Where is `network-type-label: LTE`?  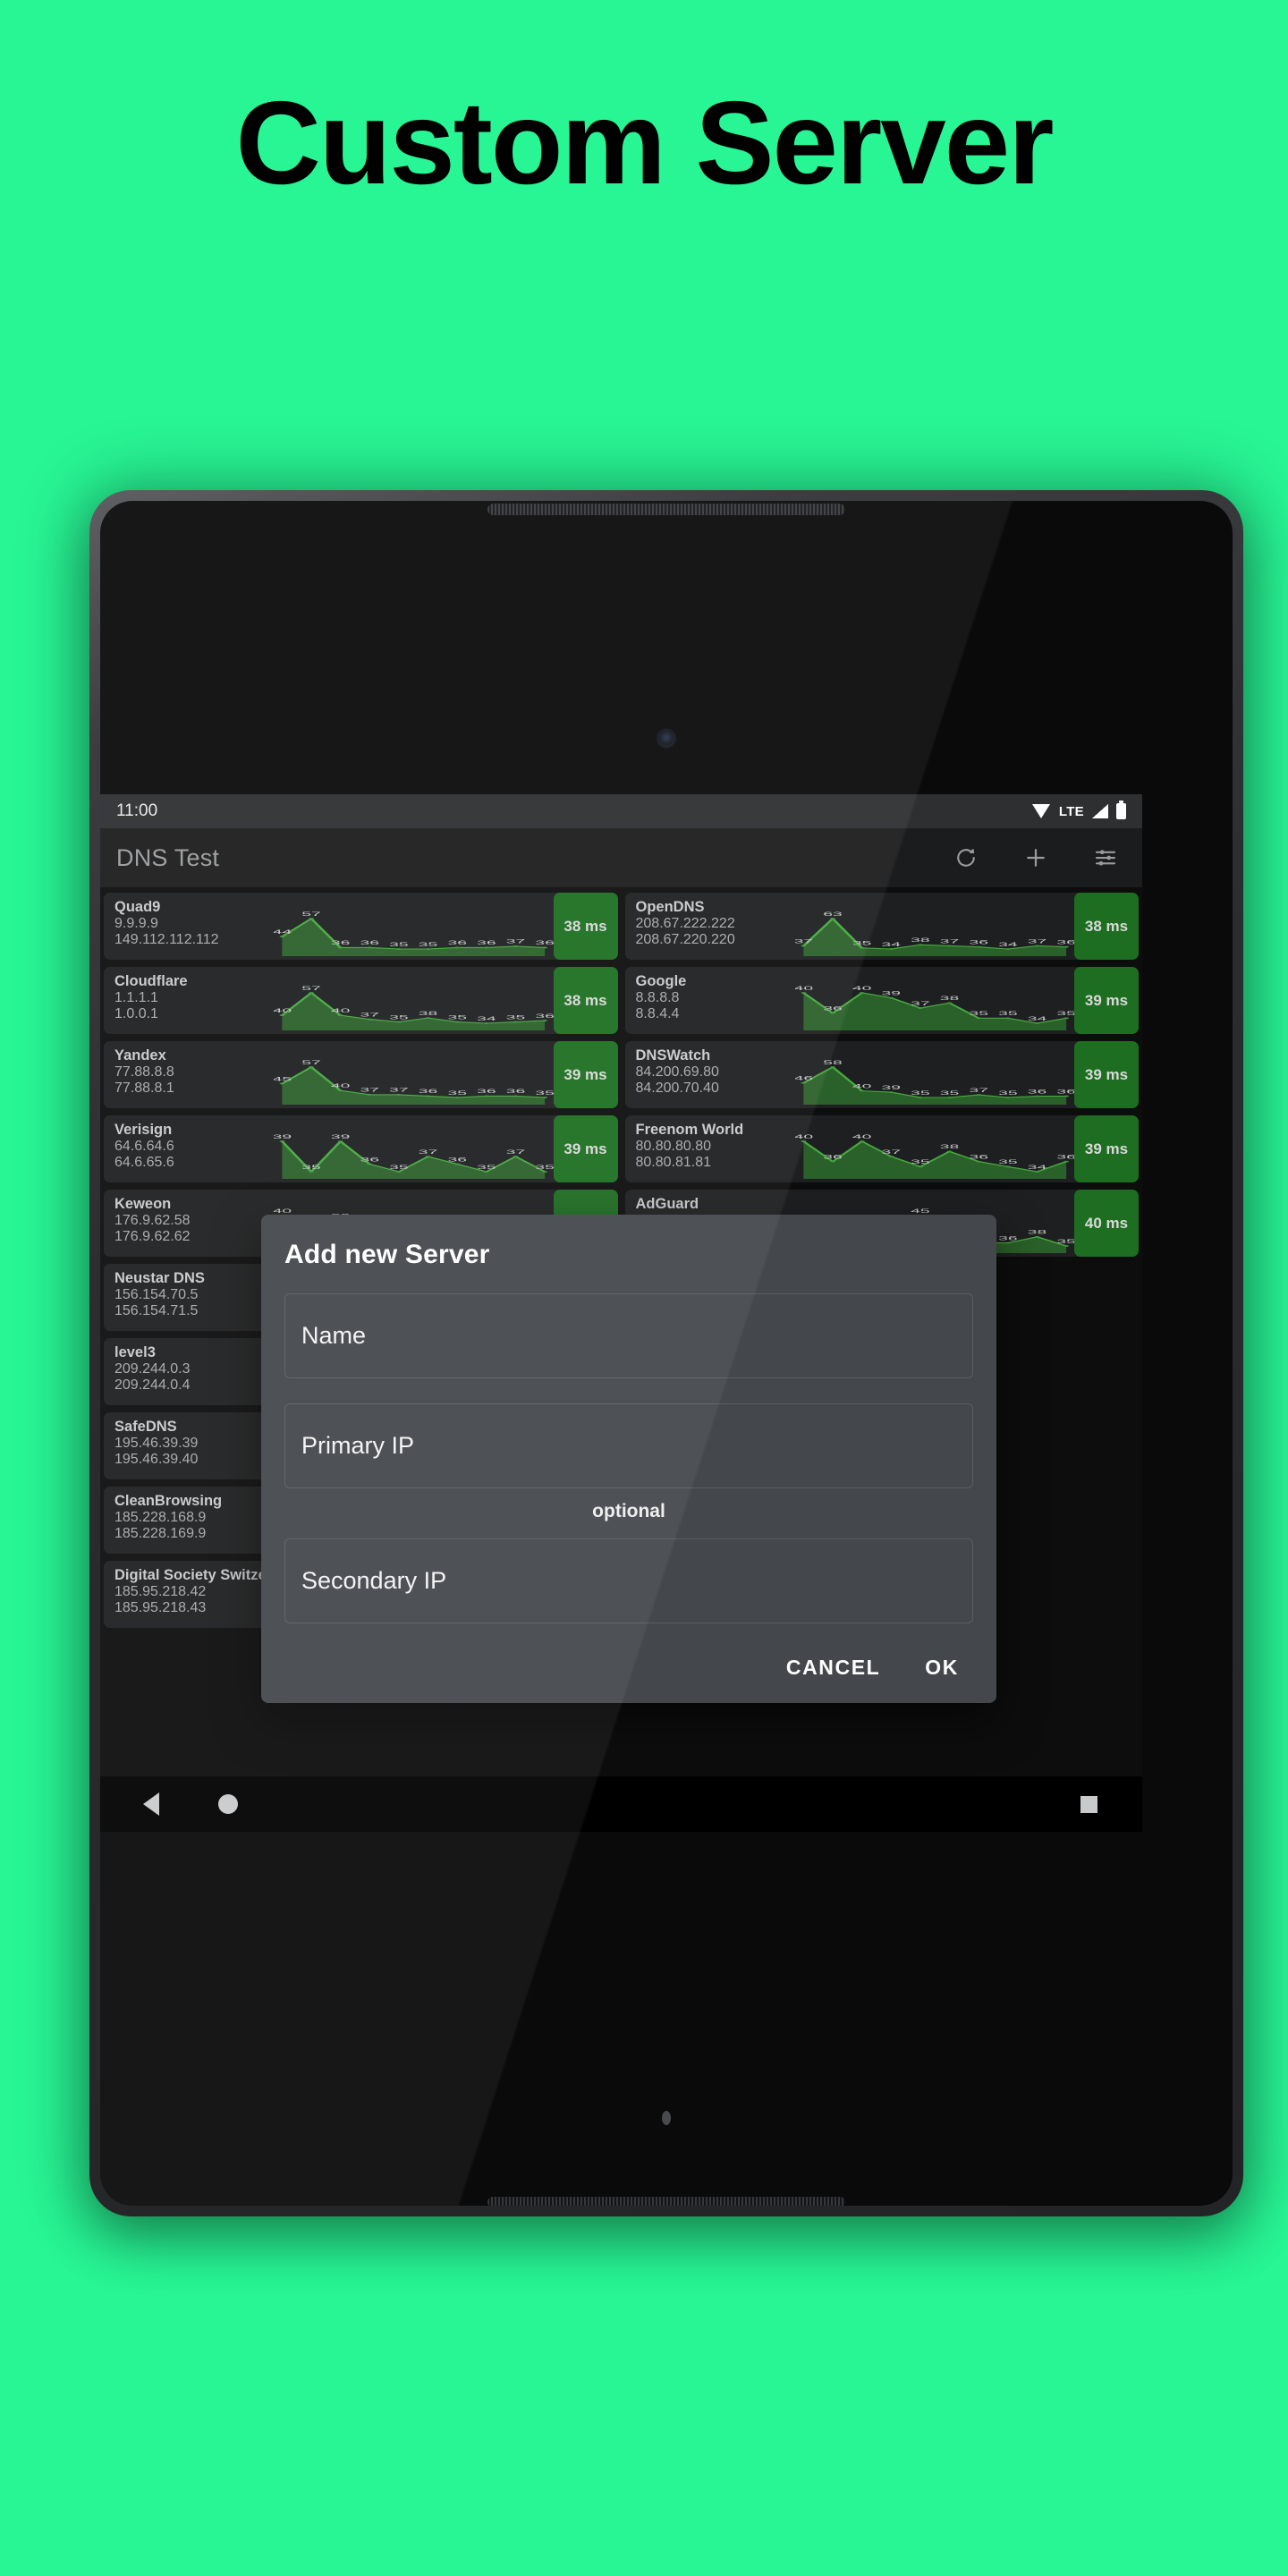 network-type-label: LTE is located at coordinates (1071, 811).